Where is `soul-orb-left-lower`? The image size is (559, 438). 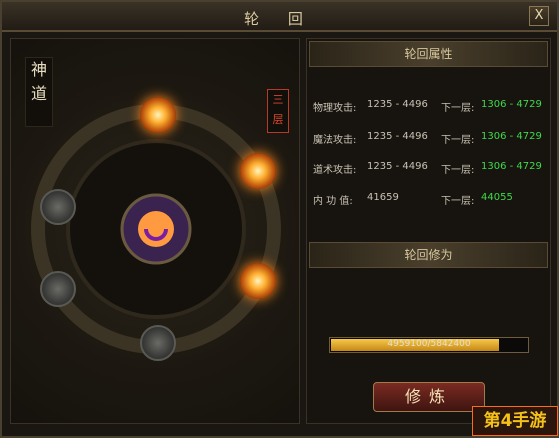 soul-orb-left-lower is located at coordinates (58, 289).